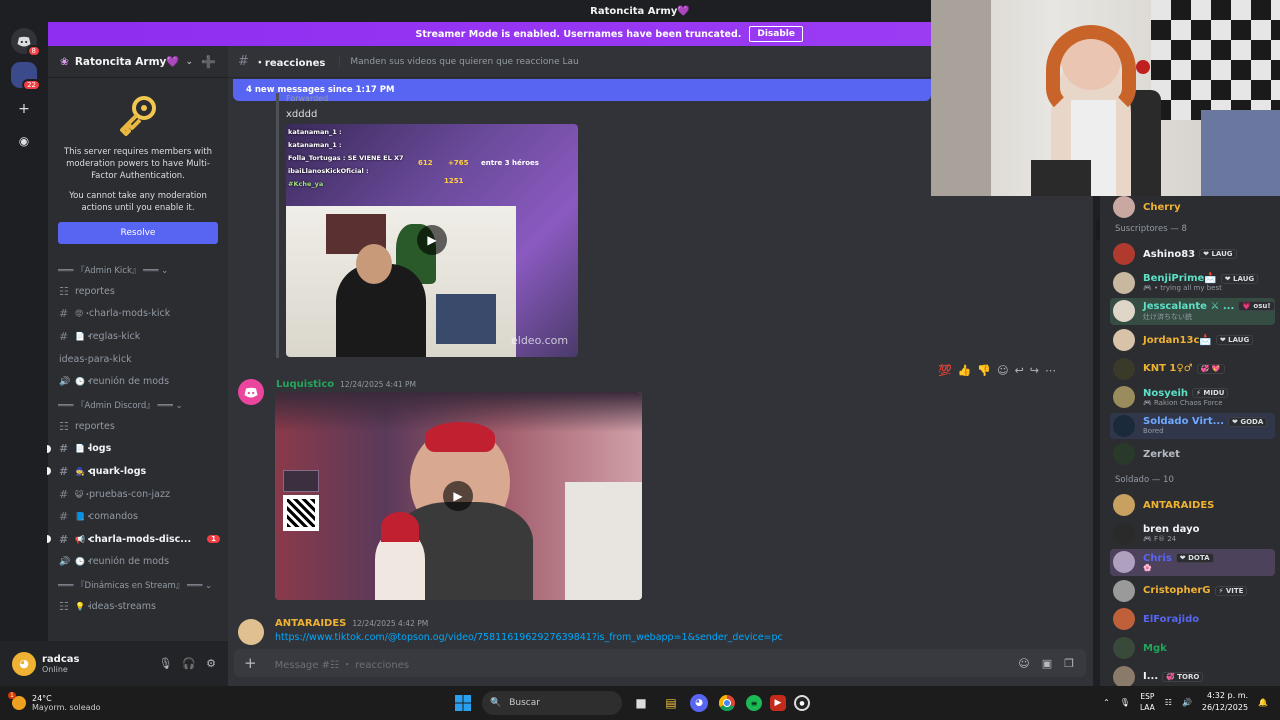 This screenshot has width=1280, height=720. Describe the element at coordinates (1047, 663) in the screenshot. I see `gif-icon: ▣` at that location.